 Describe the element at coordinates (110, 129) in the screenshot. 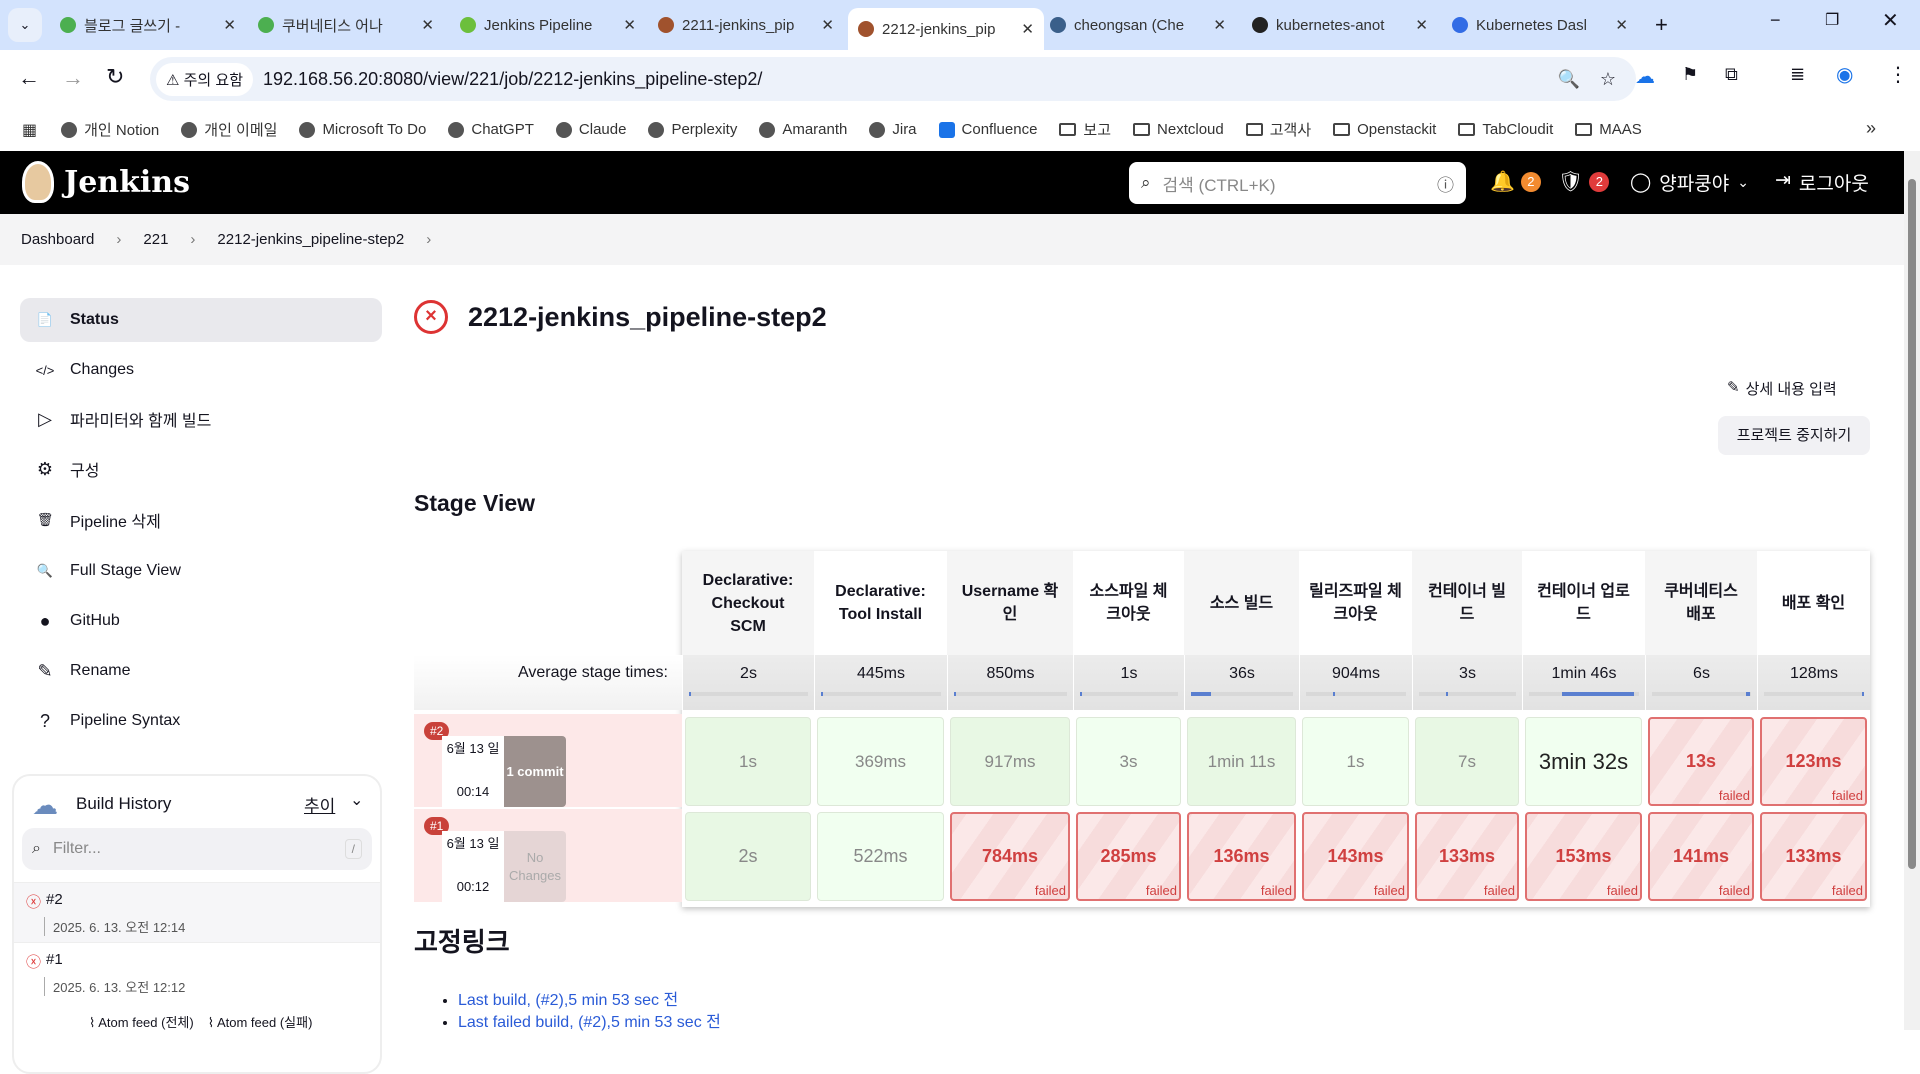

I see `bookmark-item: 개인 Notion` at that location.